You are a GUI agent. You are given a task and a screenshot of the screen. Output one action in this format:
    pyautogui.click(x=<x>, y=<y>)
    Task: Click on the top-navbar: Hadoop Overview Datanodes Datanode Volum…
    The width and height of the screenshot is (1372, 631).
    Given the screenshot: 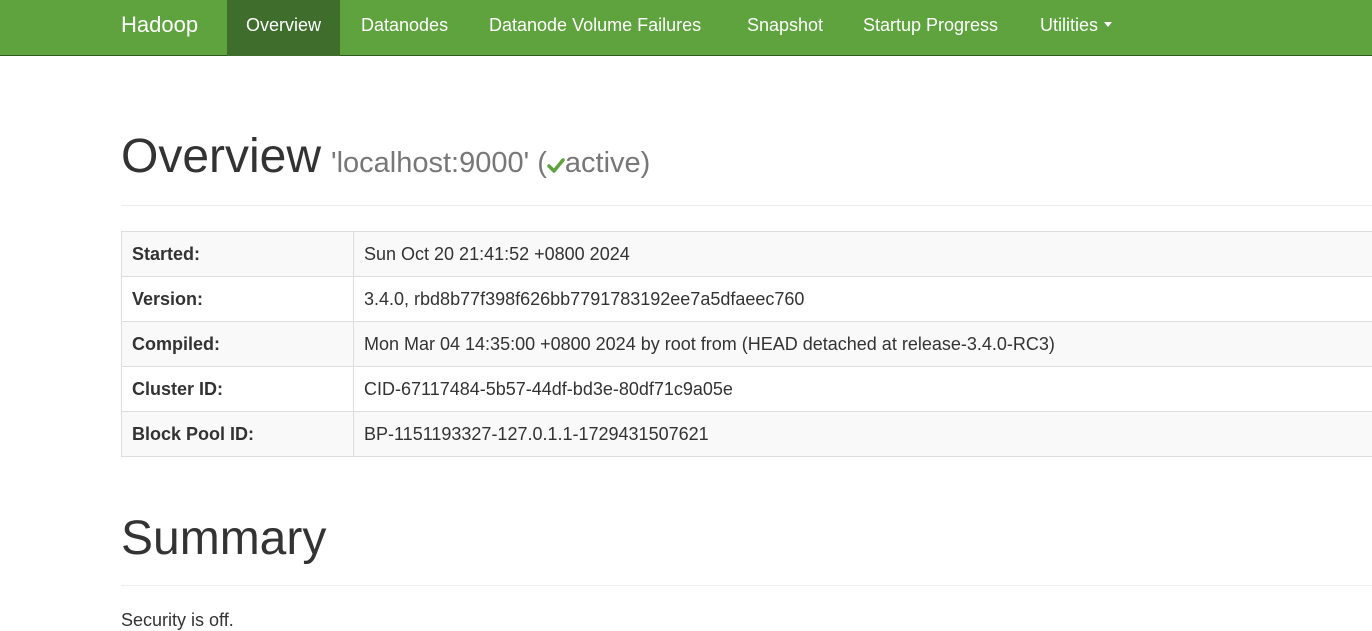 What is the action you would take?
    pyautogui.click(x=686, y=28)
    